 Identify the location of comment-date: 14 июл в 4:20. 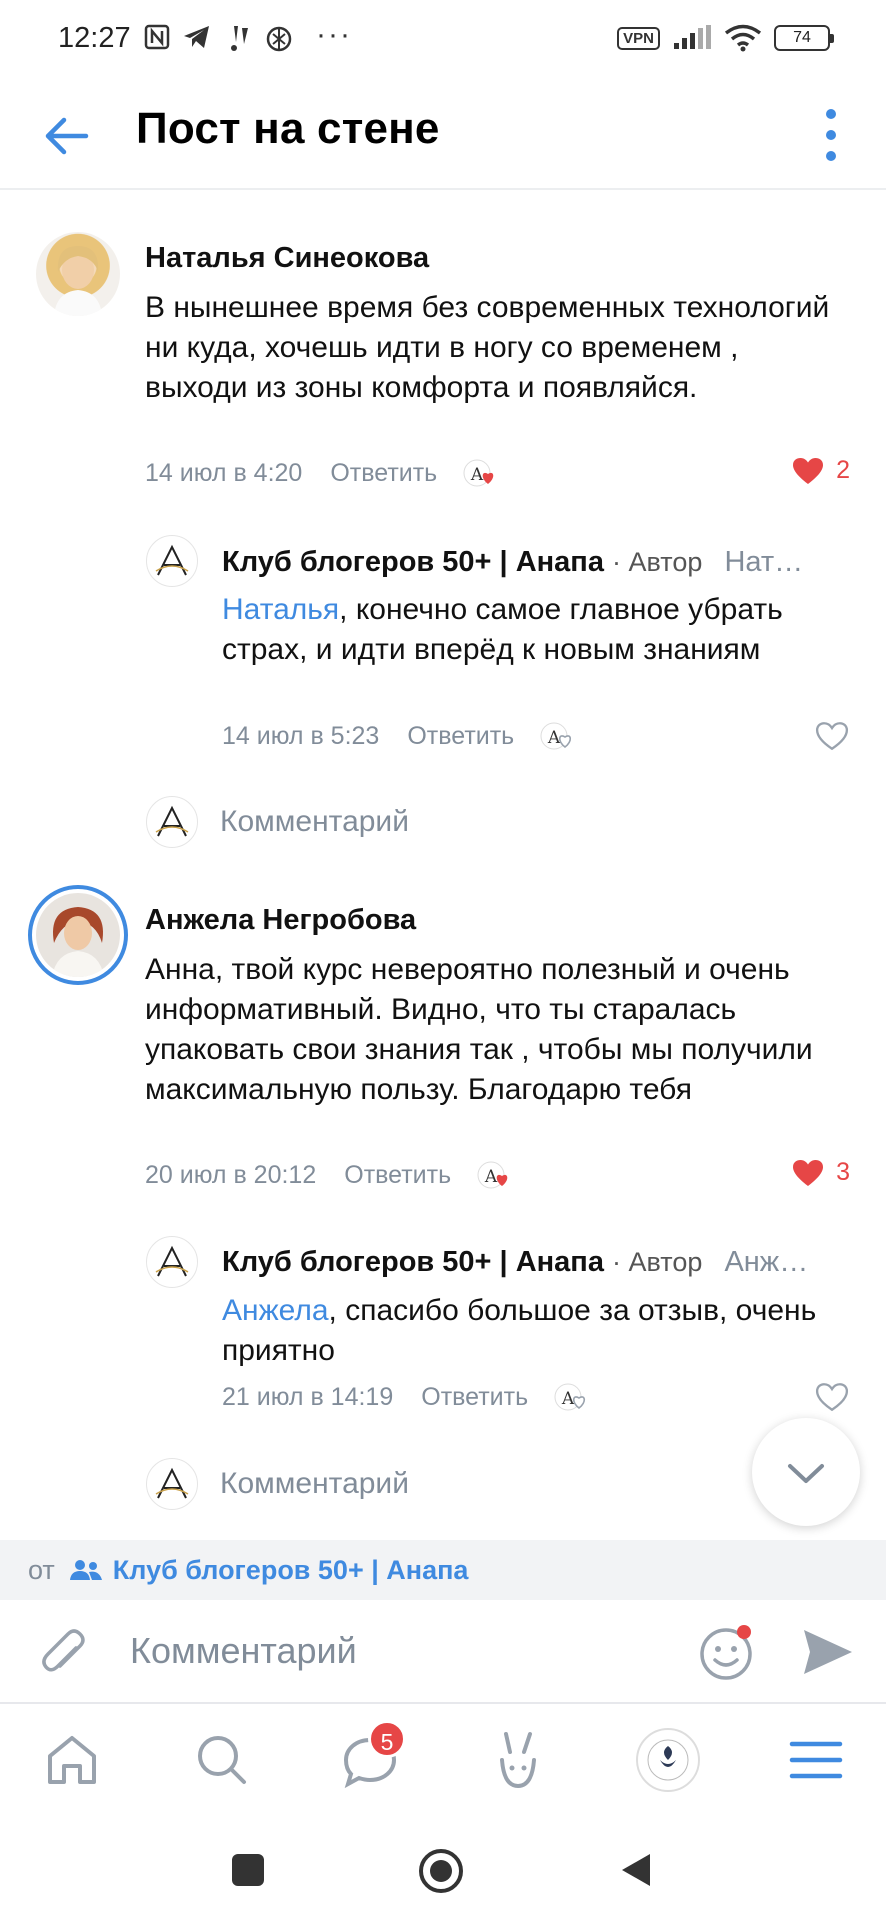
(224, 472).